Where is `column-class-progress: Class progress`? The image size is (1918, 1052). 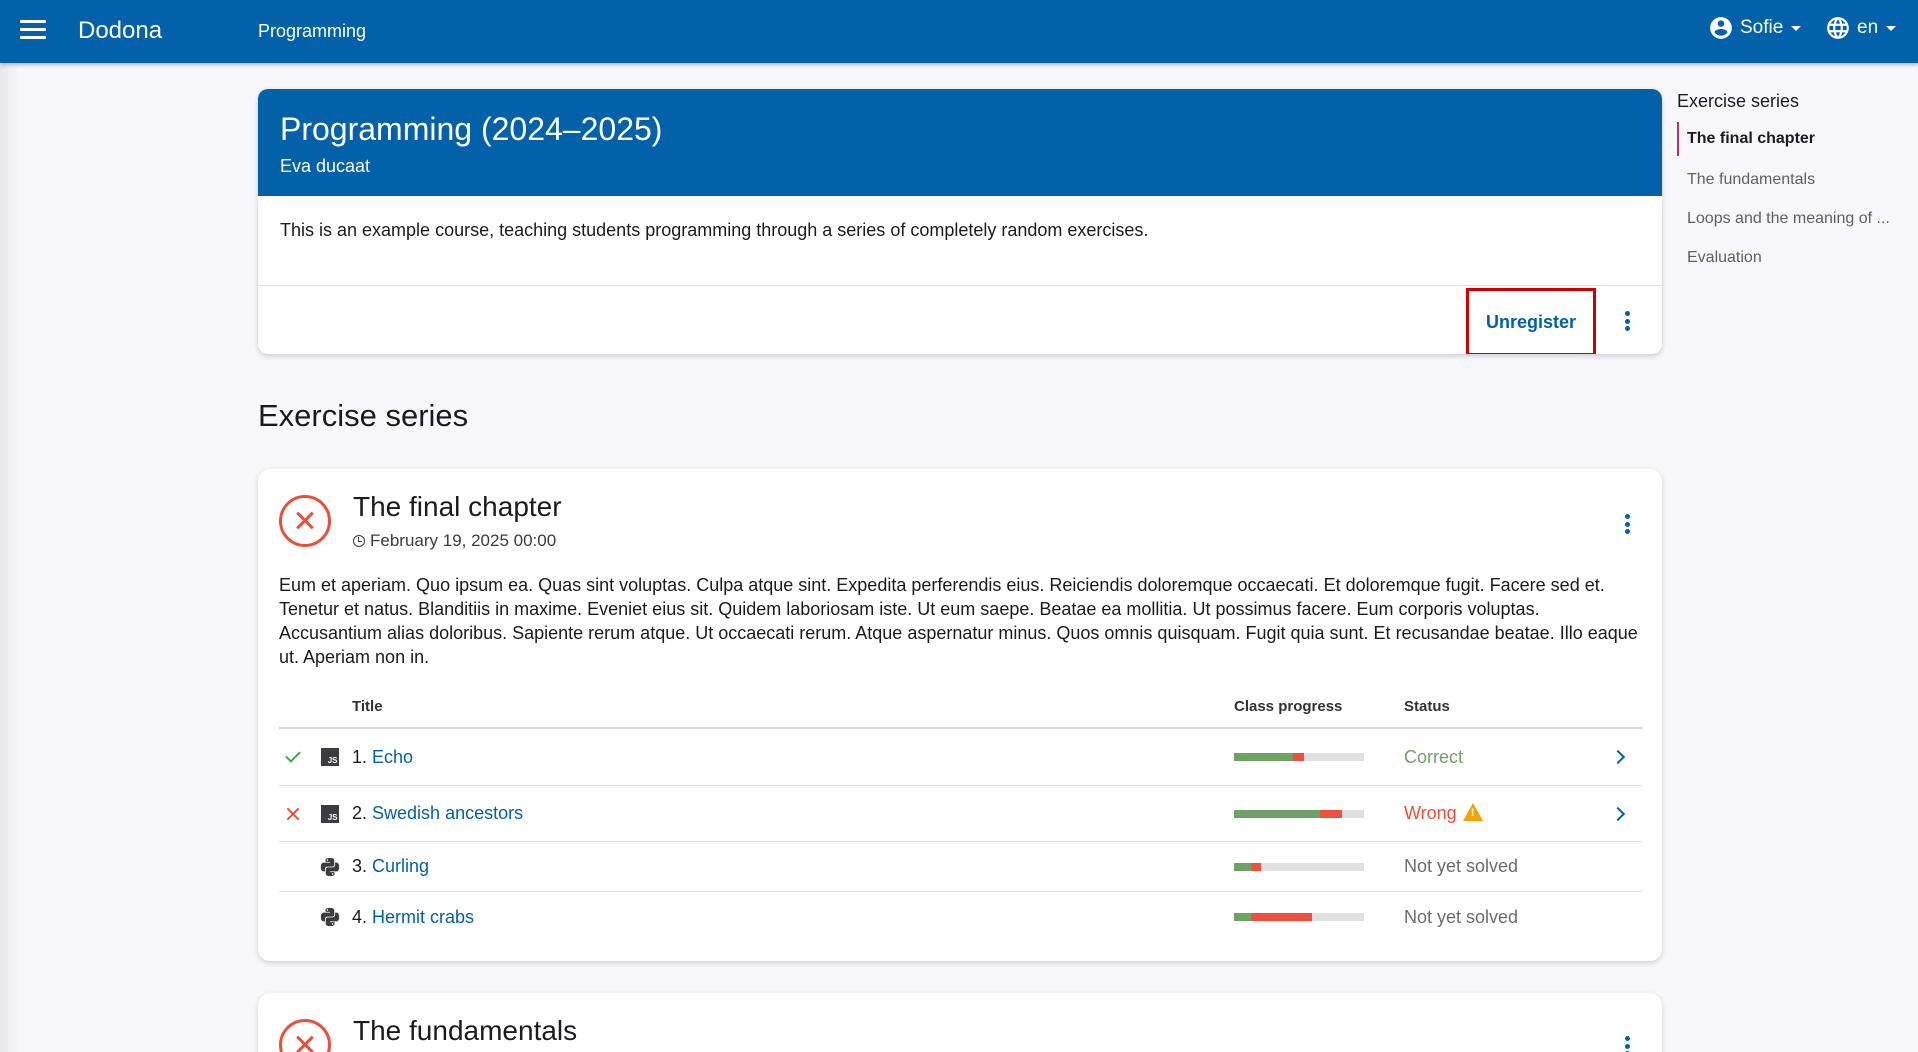 column-class-progress: Class progress is located at coordinates (1288, 706).